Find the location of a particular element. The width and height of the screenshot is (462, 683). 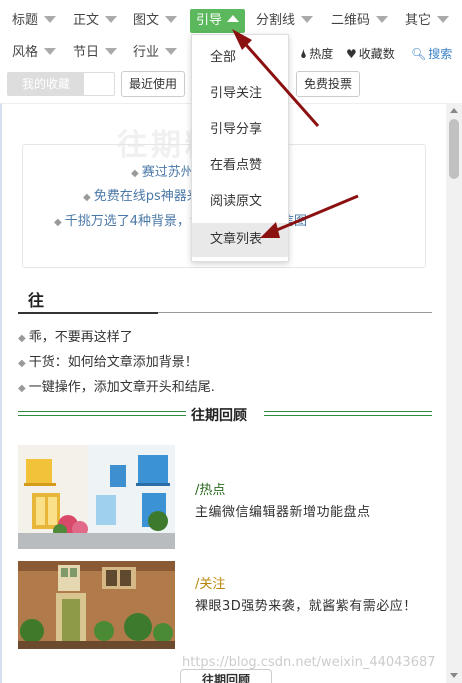

category-other: 其它 is located at coordinates (427, 21).